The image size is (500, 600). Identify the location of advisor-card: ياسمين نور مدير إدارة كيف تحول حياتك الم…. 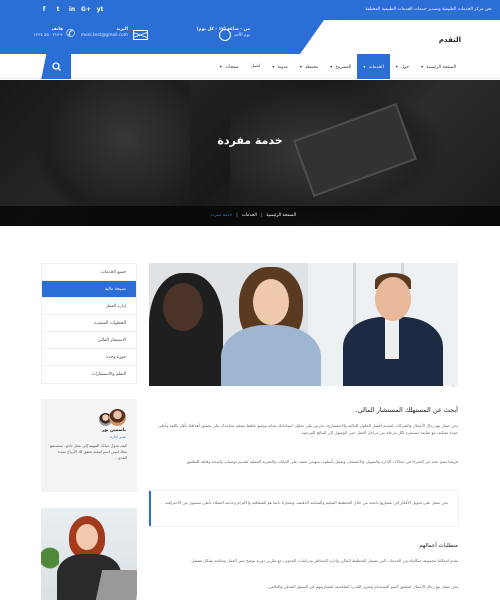
(89, 445).